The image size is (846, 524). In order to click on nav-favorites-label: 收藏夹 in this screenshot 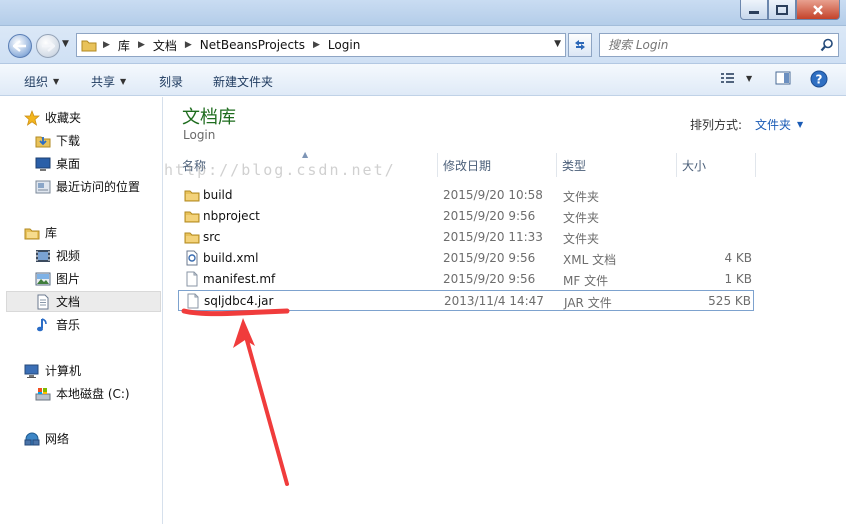, I will do `click(63, 118)`.